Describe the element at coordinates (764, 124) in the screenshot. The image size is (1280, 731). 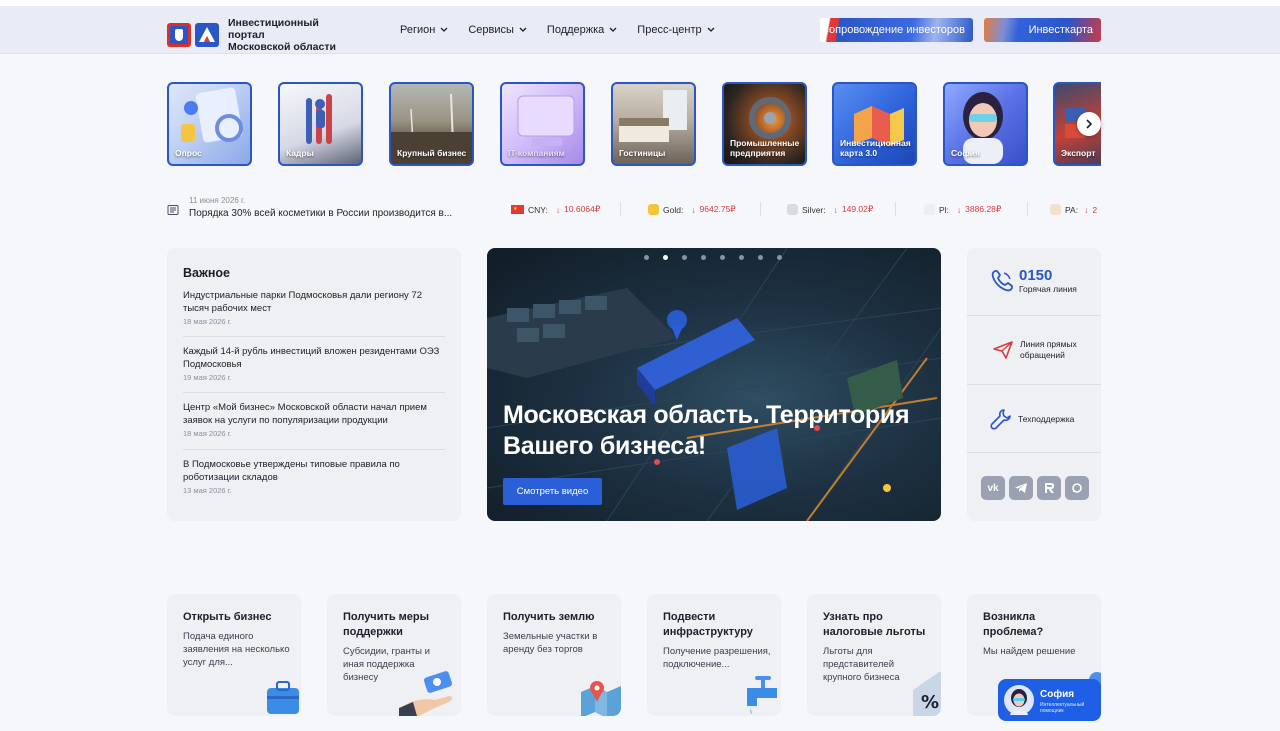
I see `tile-industrial: Промышленные предприятия` at that location.